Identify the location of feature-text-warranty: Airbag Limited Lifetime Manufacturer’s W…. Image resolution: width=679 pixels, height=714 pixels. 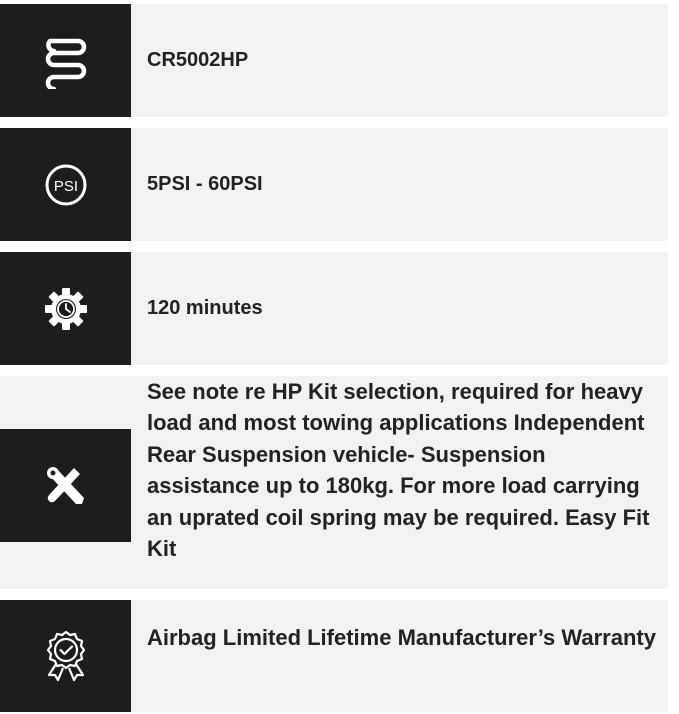
(401, 637).